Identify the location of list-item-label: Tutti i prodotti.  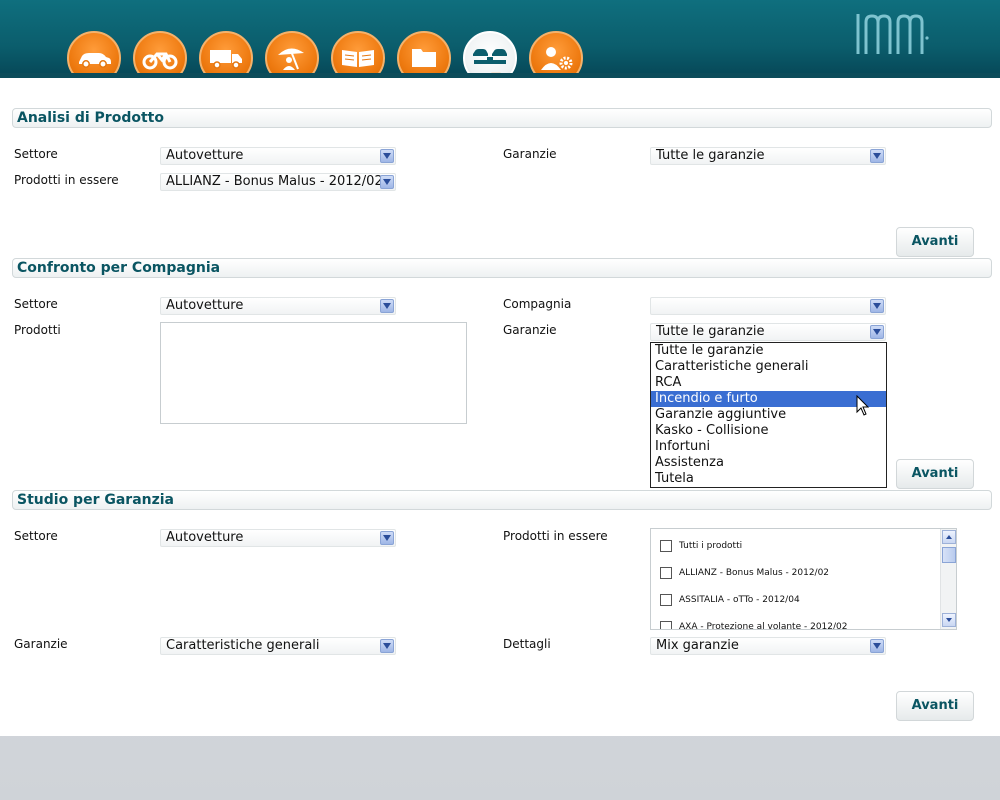
(711, 546).